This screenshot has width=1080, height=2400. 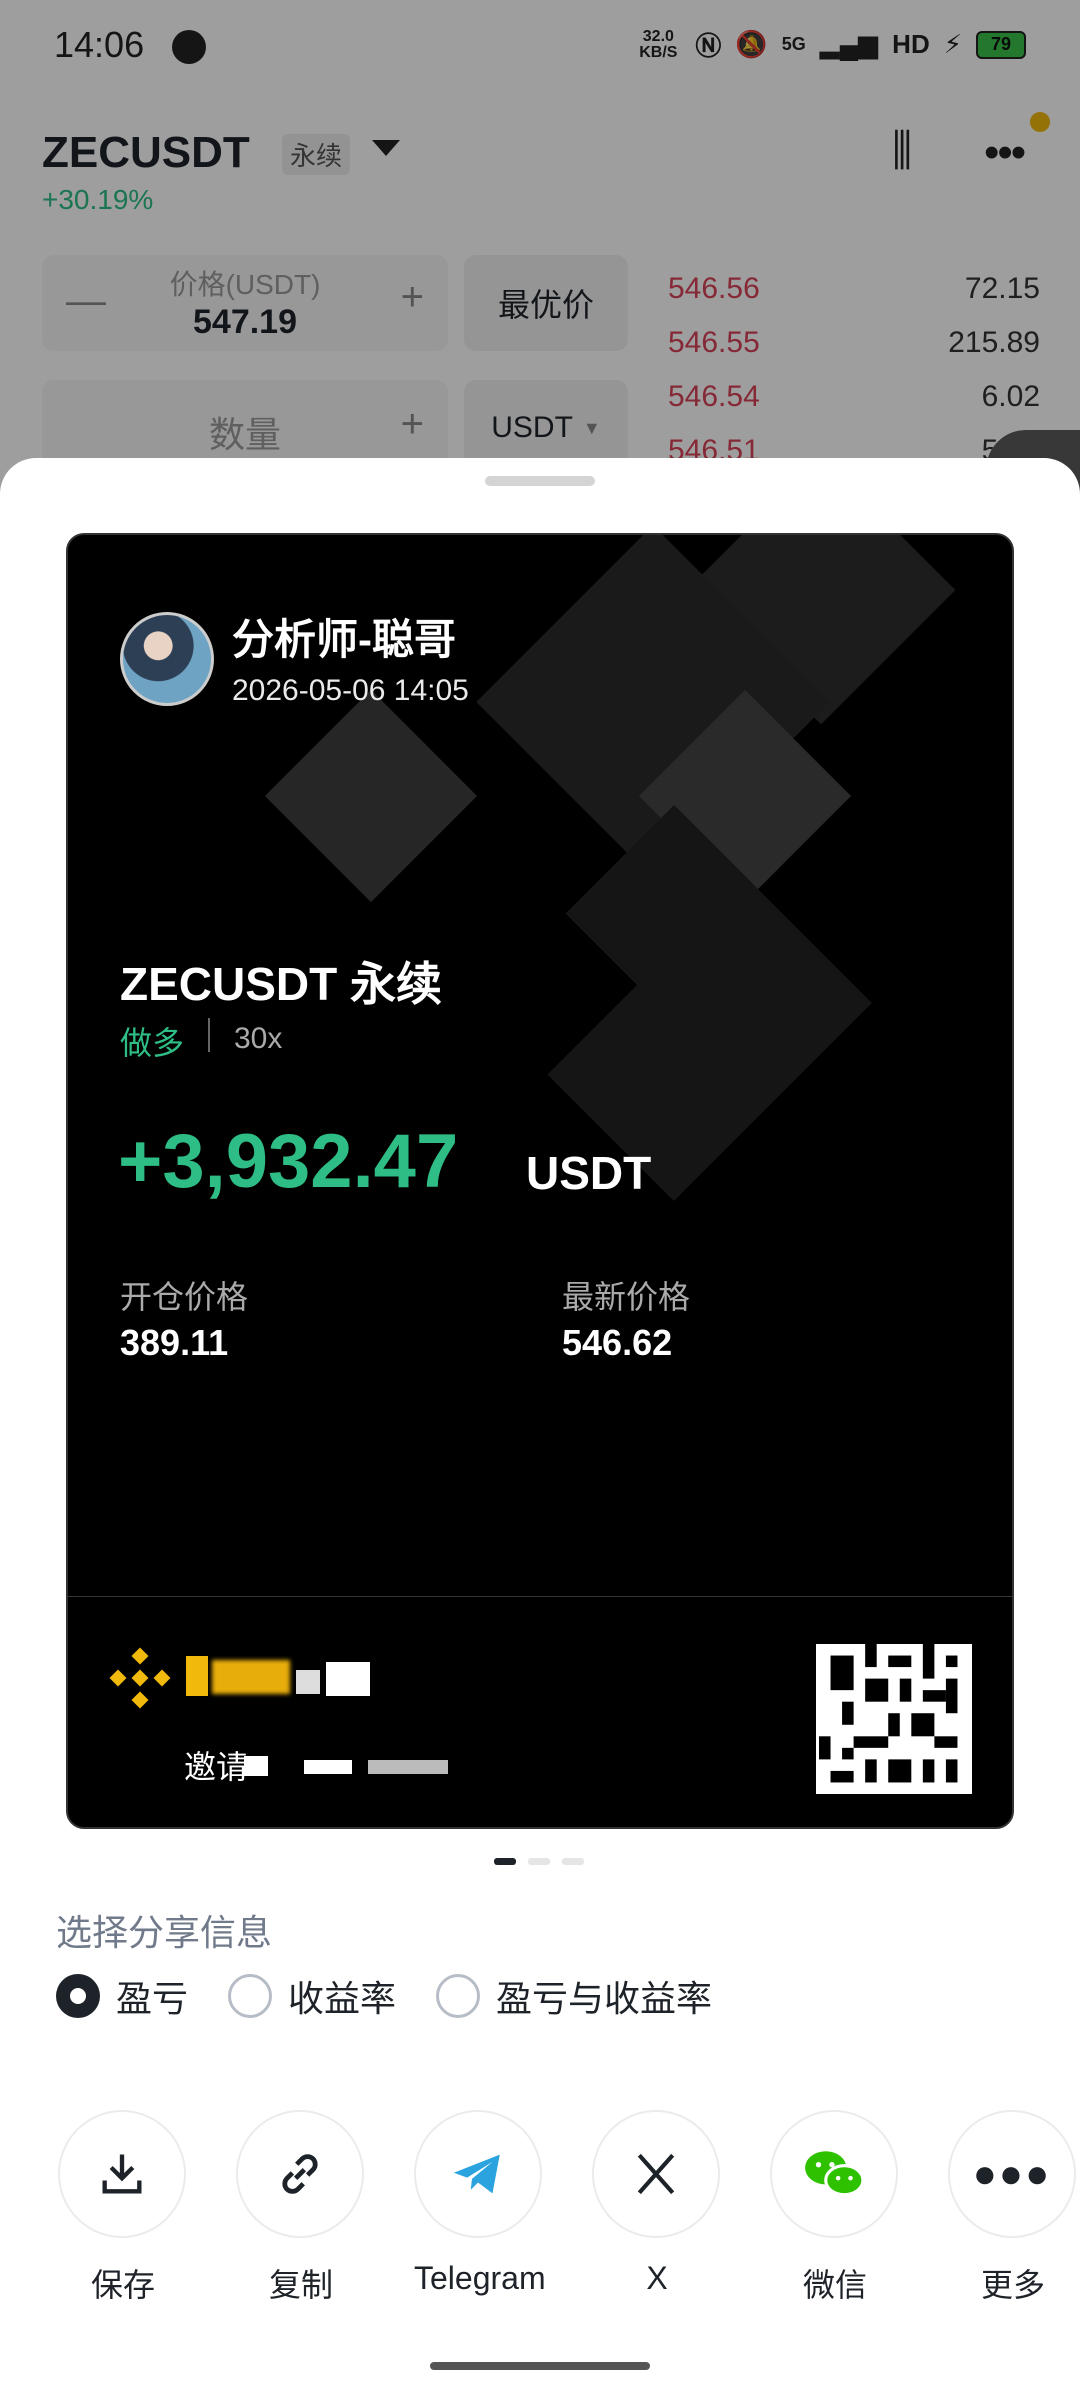 What do you see at coordinates (657, 2278) in the screenshot?
I see `action-label: X` at bounding box center [657, 2278].